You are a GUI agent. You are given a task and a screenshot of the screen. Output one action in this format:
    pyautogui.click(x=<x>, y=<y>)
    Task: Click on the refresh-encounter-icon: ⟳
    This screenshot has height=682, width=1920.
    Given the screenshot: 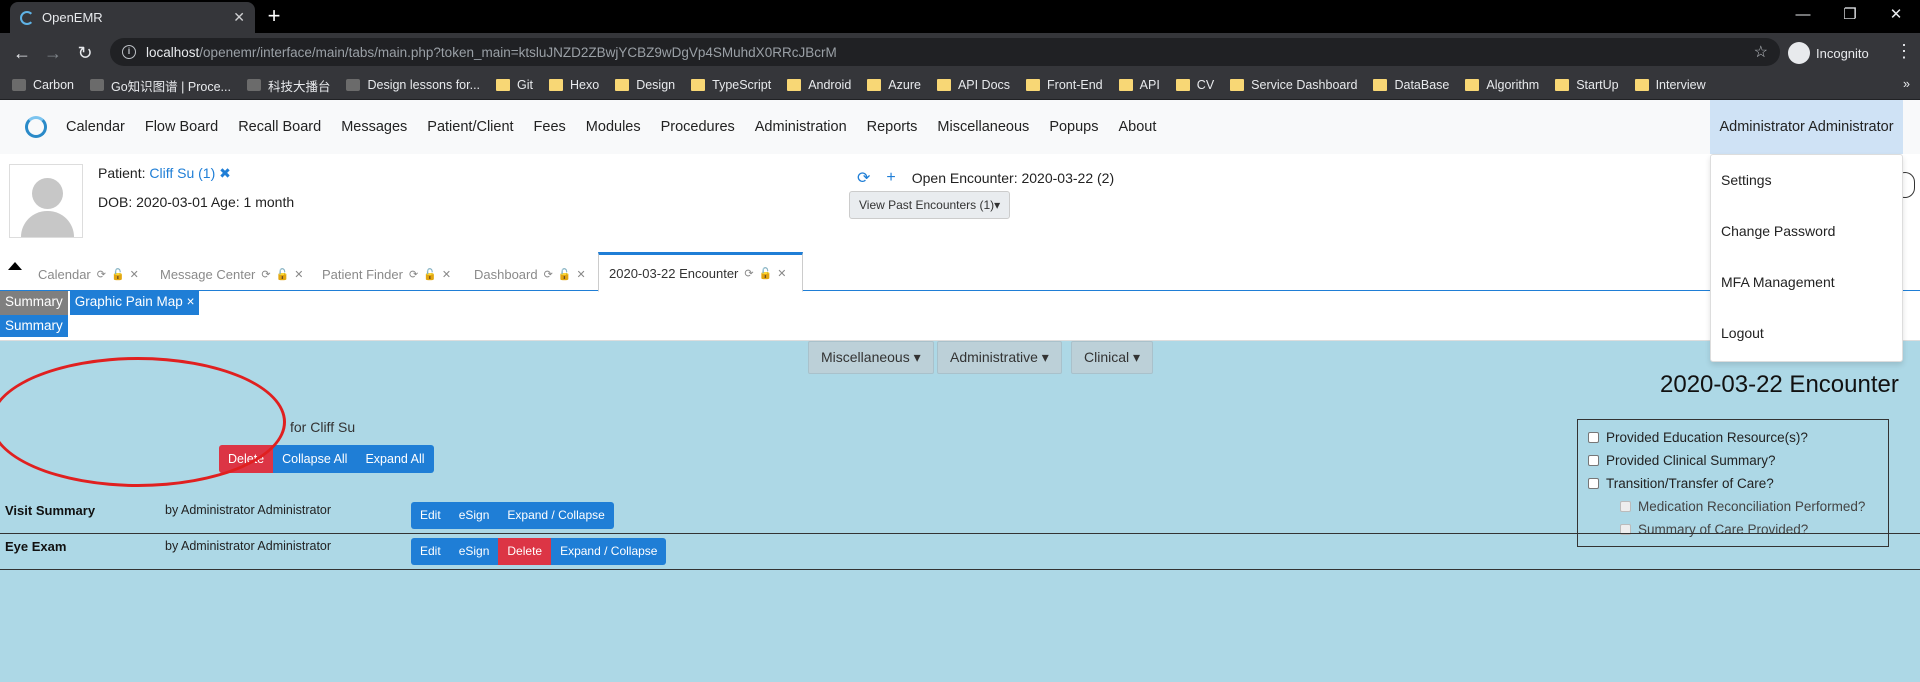 What is the action you would take?
    pyautogui.click(x=863, y=178)
    